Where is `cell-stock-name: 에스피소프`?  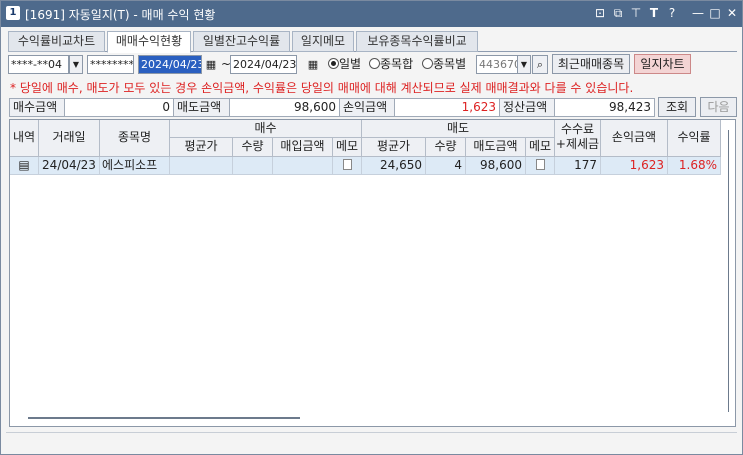 cell-stock-name: 에스피소프 is located at coordinates (135, 166).